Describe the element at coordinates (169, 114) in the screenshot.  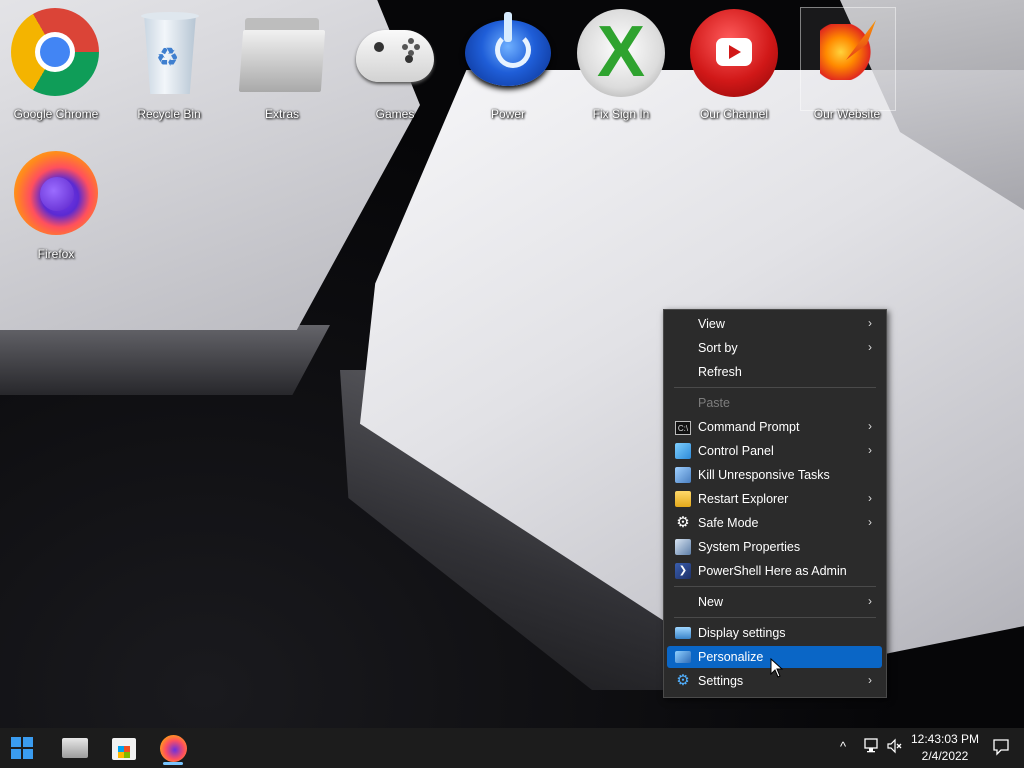
I see `desktop-icon-label: Recycle Bin` at that location.